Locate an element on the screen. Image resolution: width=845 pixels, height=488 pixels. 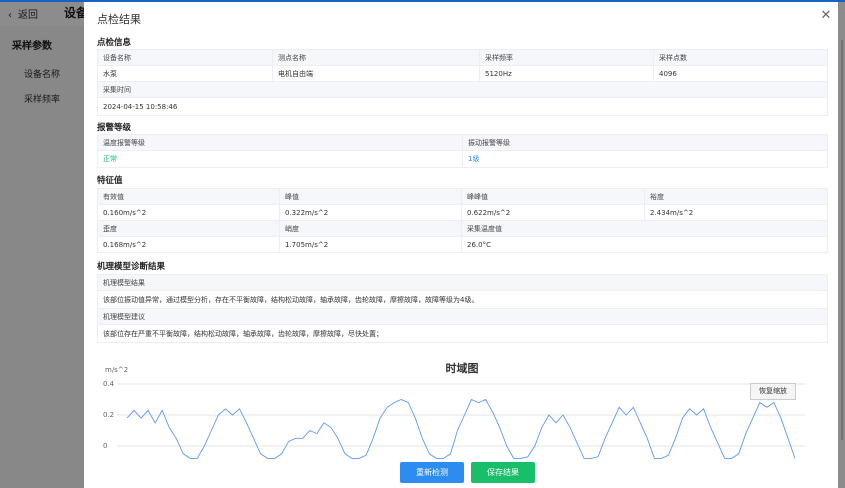
value-skewness: 0.168m/s^2 is located at coordinates (188, 244).